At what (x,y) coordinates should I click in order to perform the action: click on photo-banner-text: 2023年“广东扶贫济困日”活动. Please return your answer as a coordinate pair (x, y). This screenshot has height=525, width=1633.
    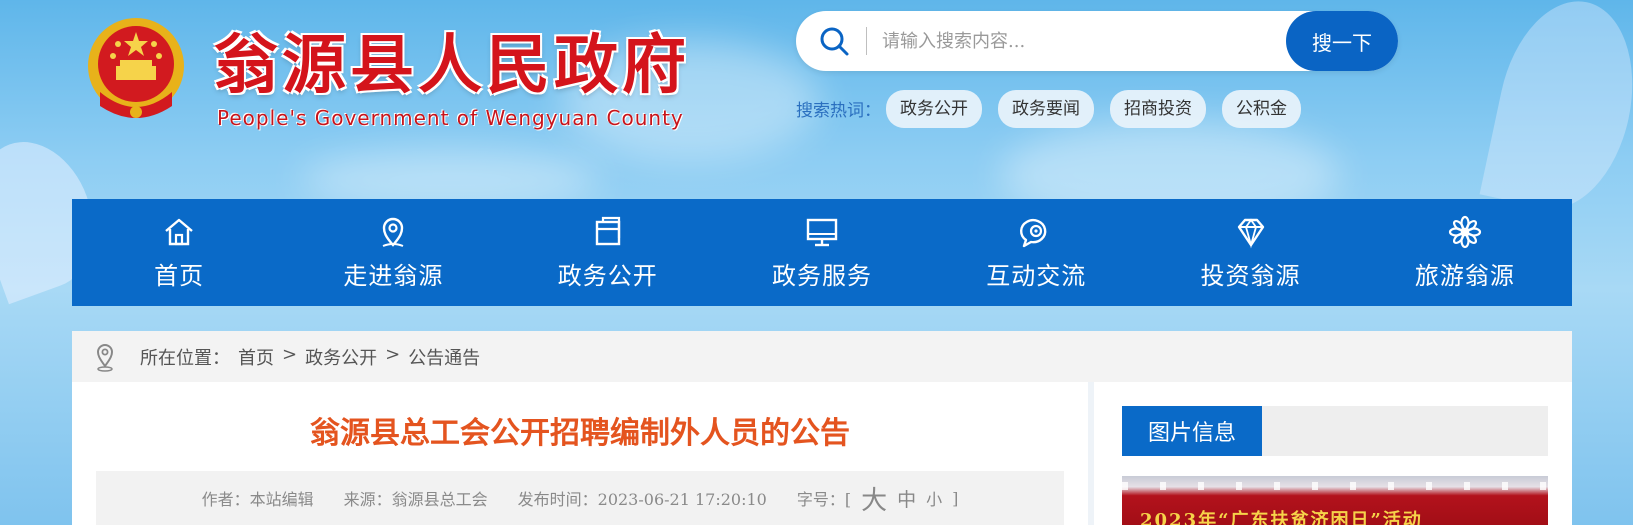
    Looking at the image, I should click on (1281, 517).